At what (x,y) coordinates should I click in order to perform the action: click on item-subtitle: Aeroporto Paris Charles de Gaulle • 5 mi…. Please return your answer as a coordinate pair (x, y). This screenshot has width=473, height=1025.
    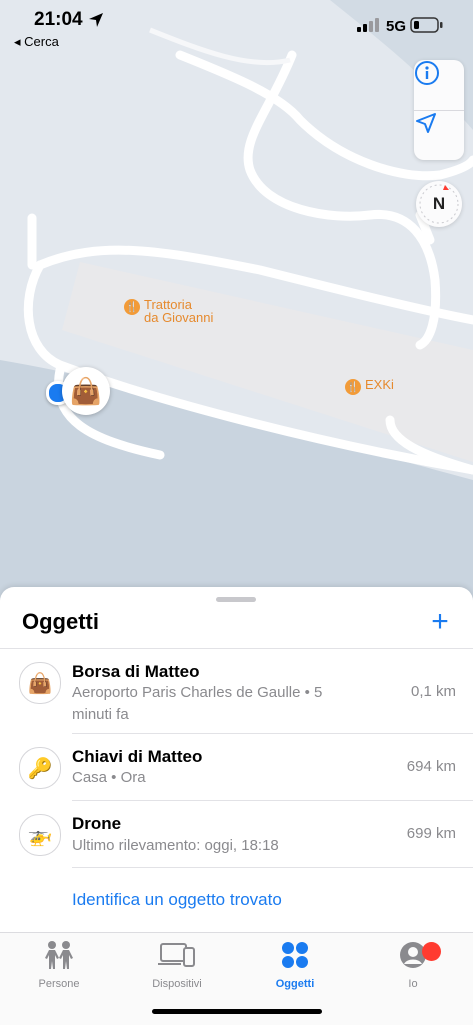
    Looking at the image, I should click on (197, 703).